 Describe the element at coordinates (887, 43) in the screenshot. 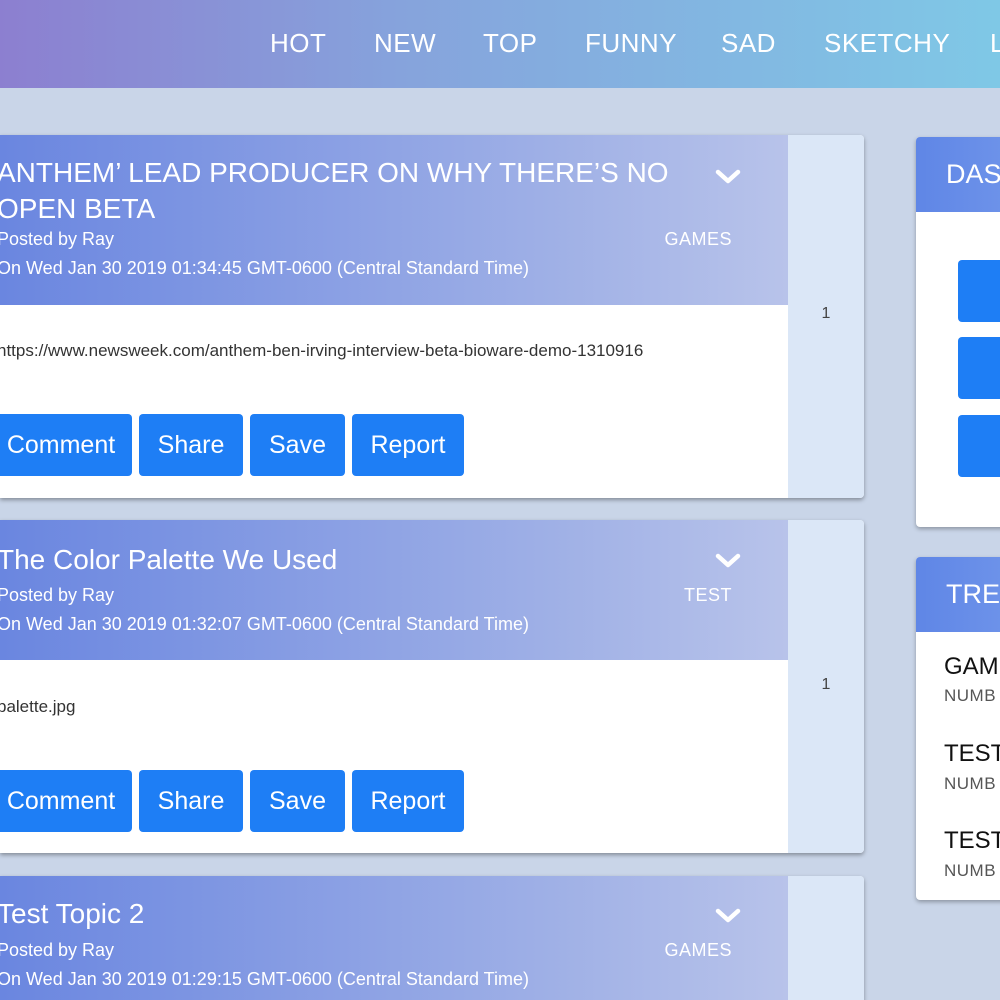

I see `nav-sketchy: SKETCHY` at that location.